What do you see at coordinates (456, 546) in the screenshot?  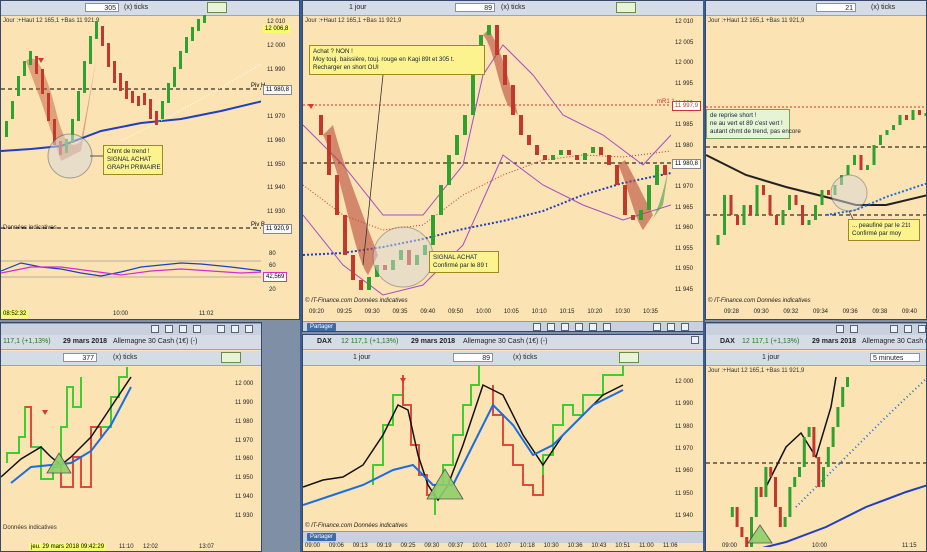 I see `x-tick: 09:37` at bounding box center [456, 546].